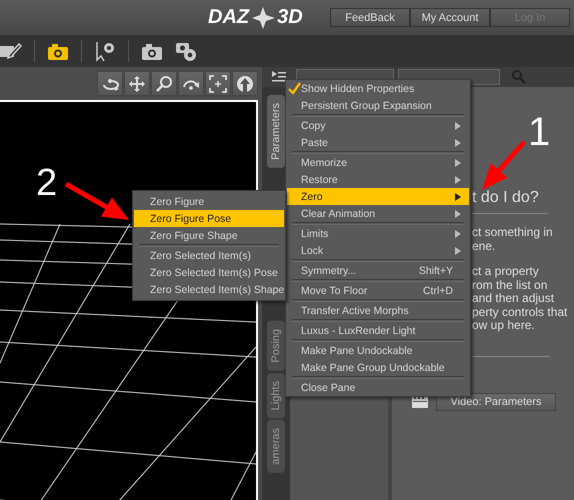 Image resolution: width=574 pixels, height=500 pixels. Describe the element at coordinates (378, 142) in the screenshot. I see `menu-item: Paste` at that location.